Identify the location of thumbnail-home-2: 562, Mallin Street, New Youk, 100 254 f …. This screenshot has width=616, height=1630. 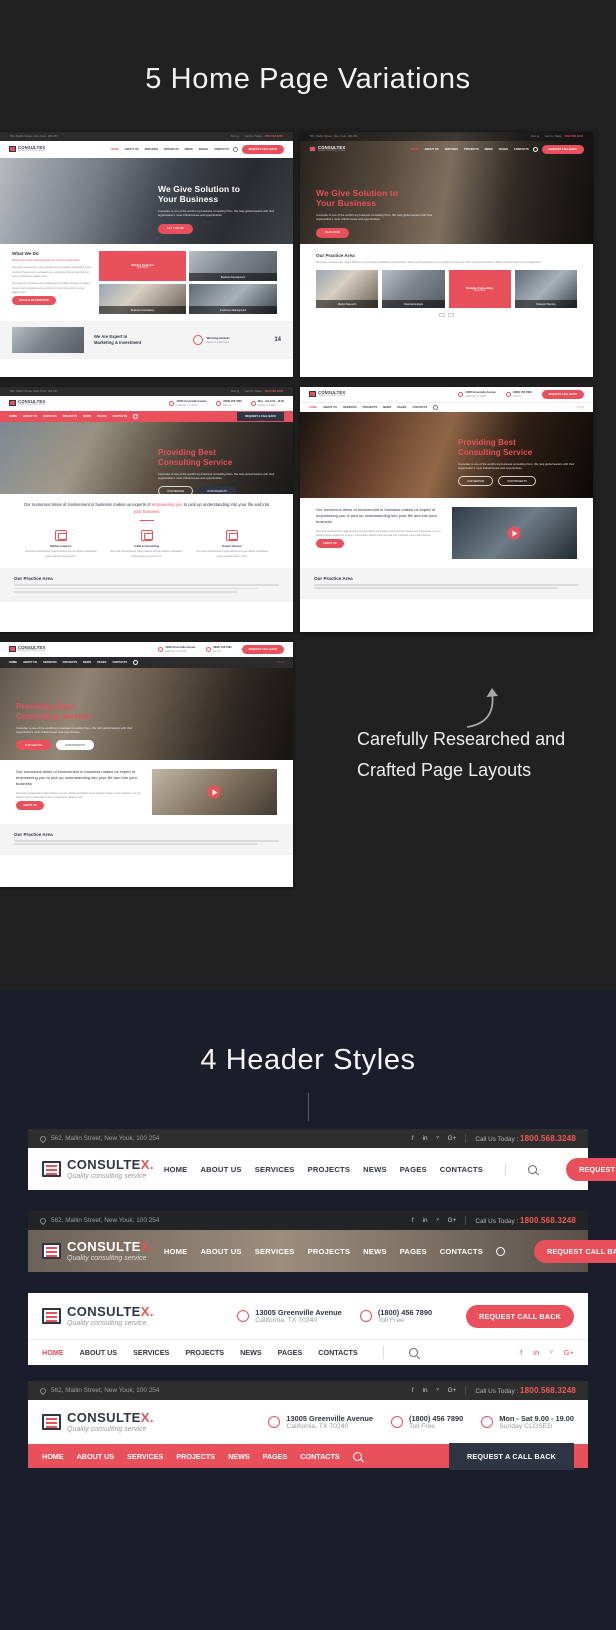
(446, 254).